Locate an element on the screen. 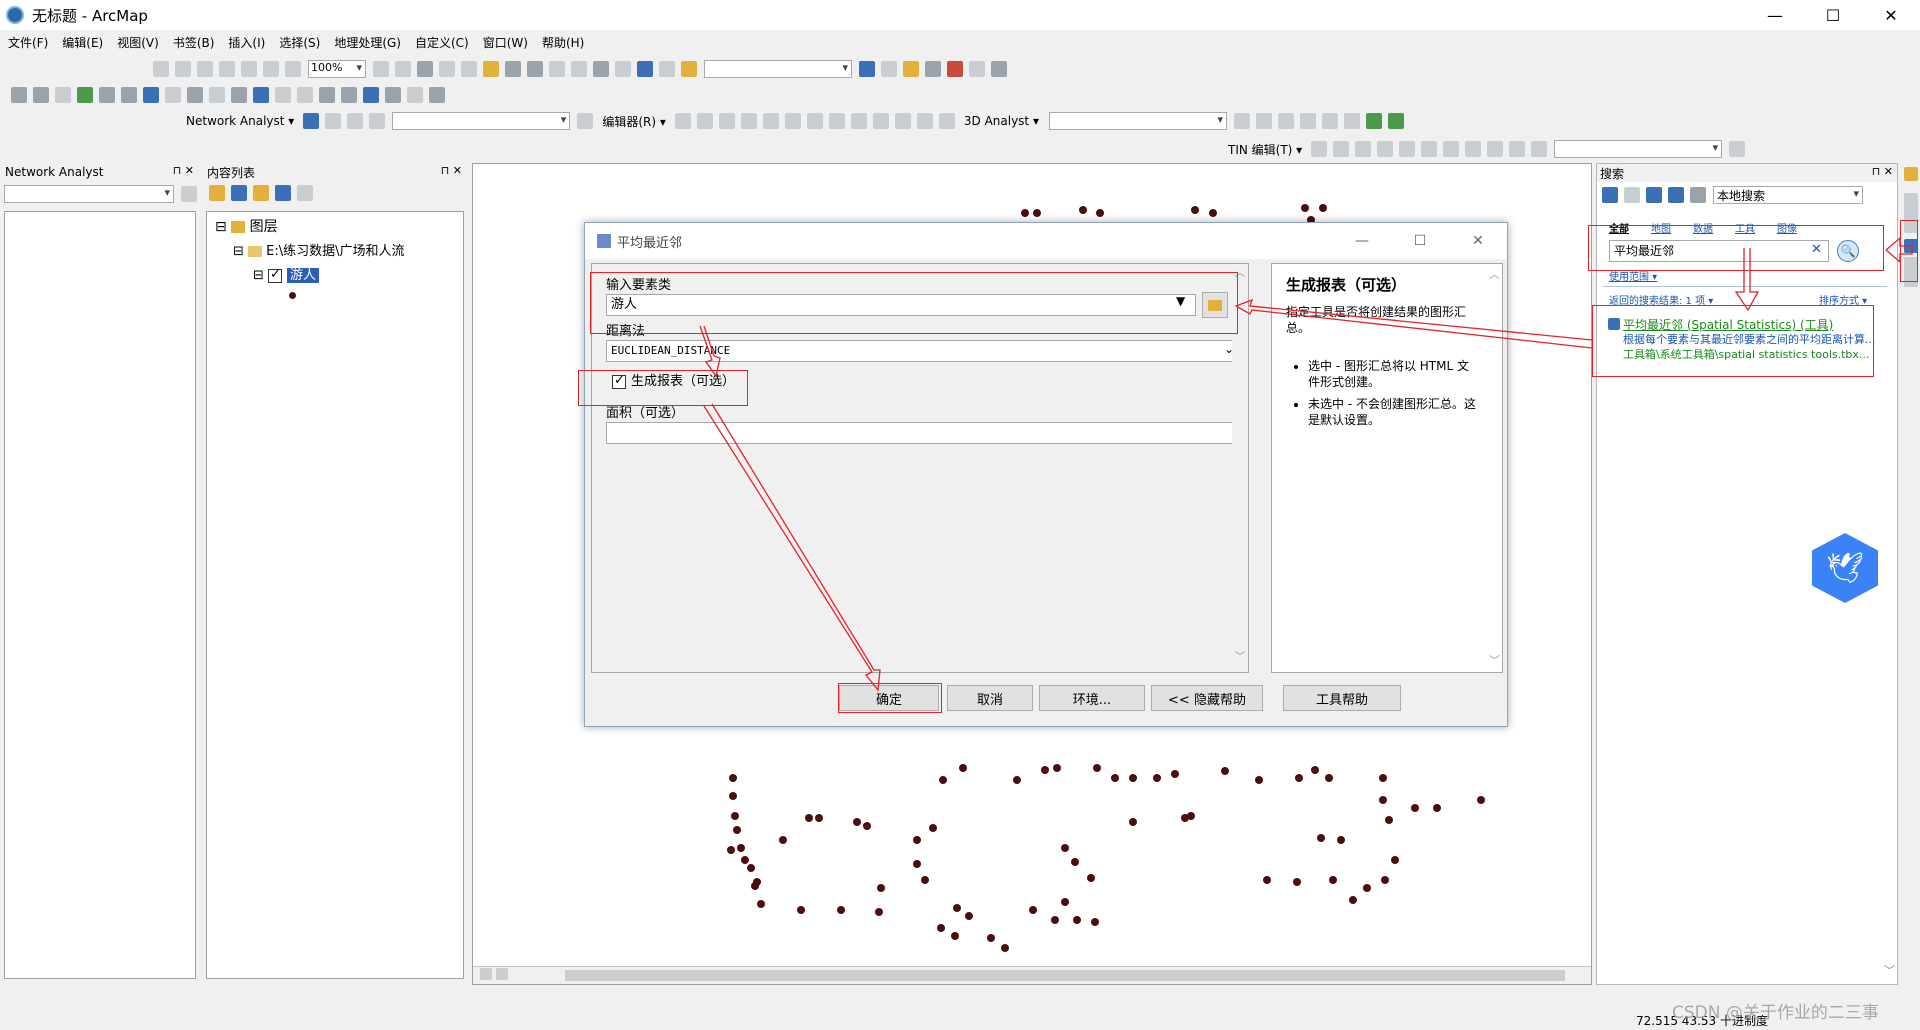 This screenshot has width=1920, height=1030. html-popup-icon is located at coordinates (305, 95).